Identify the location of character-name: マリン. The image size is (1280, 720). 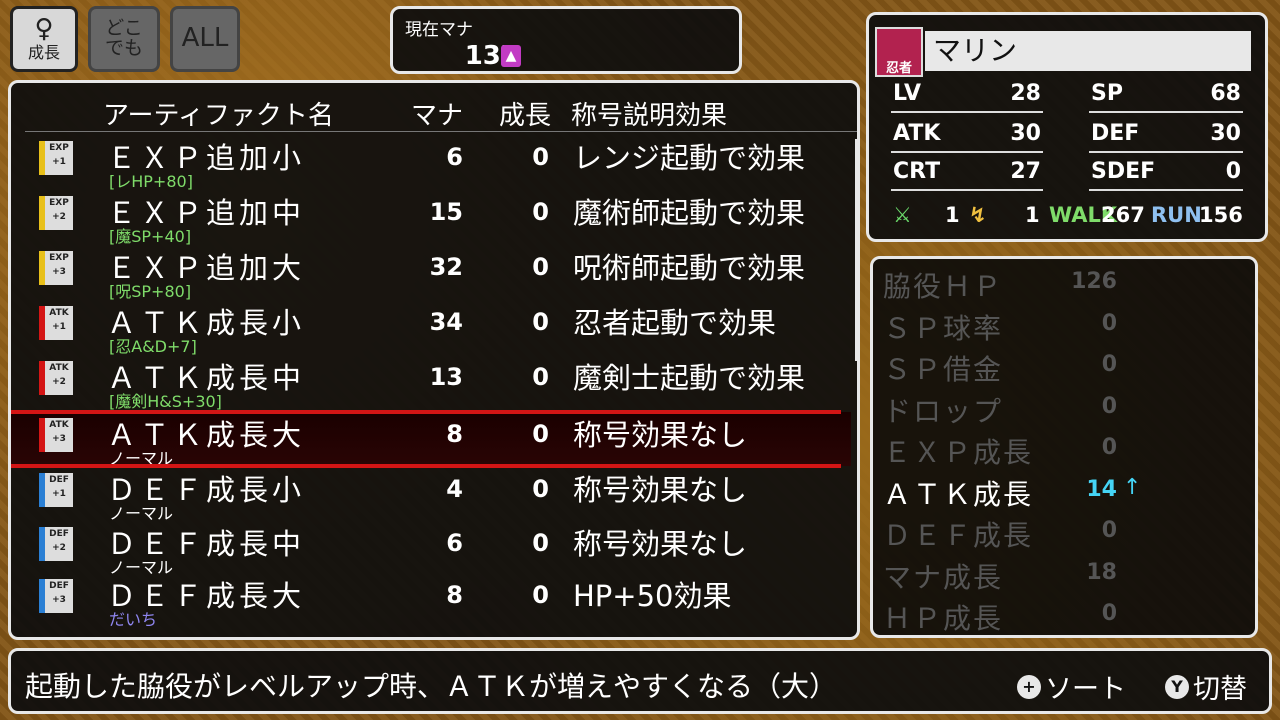
(1088, 51).